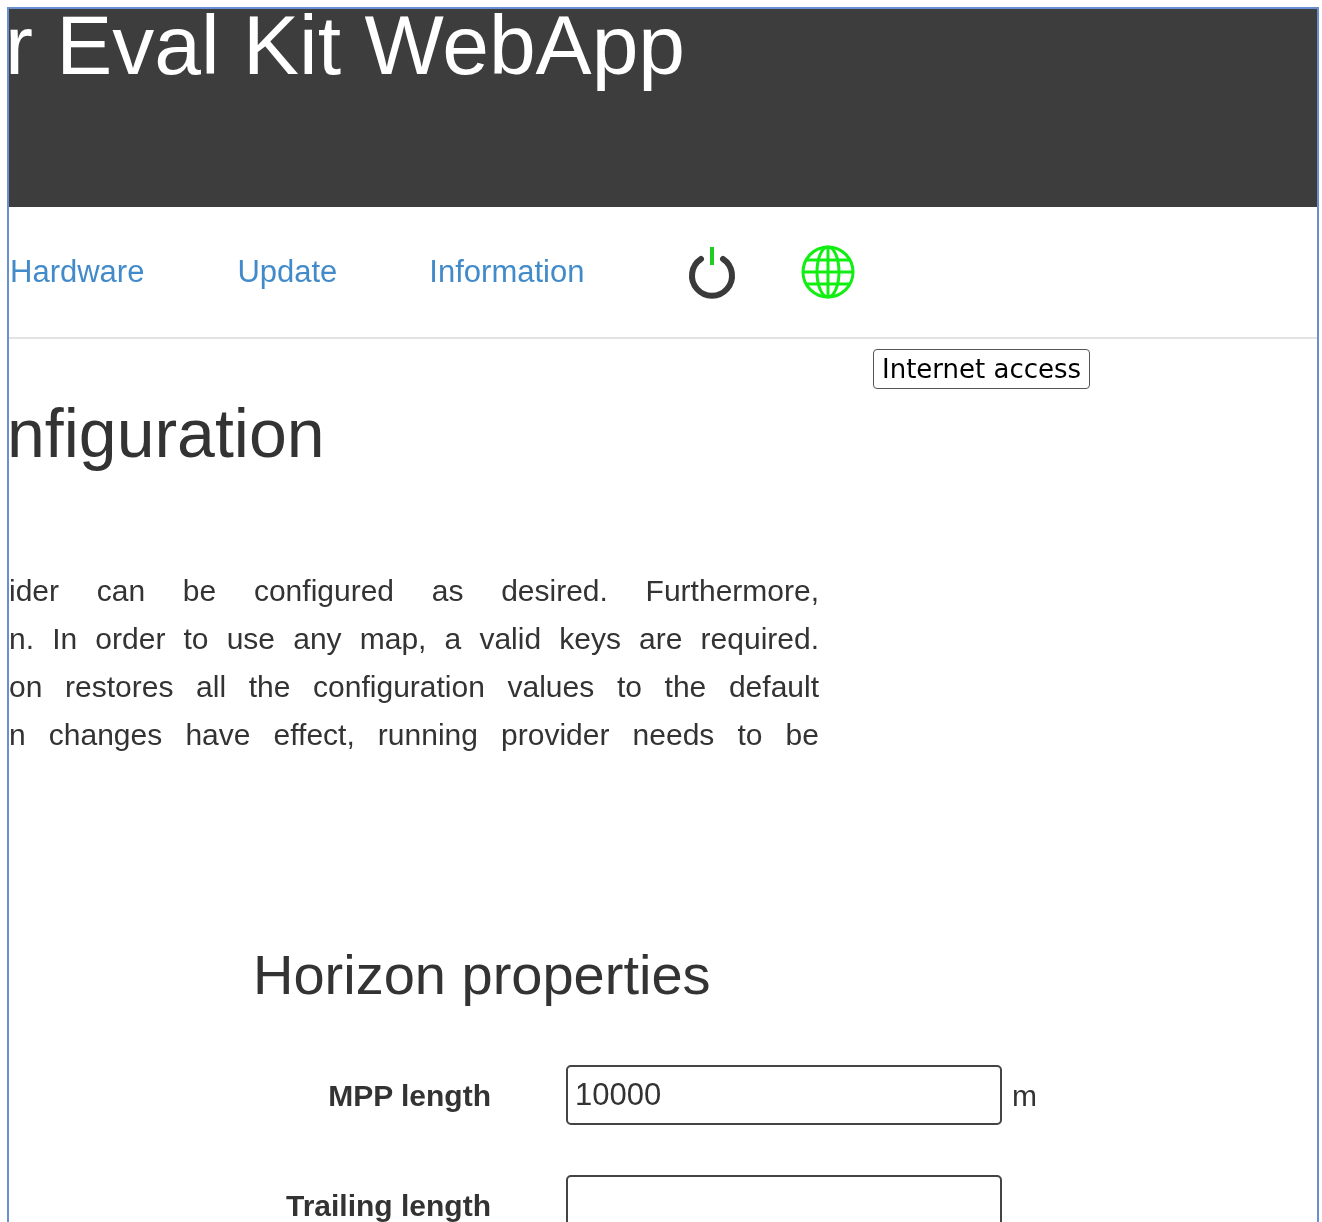 The width and height of the screenshot is (1322, 1222). What do you see at coordinates (1024, 1095) in the screenshot?
I see `unit-label: m` at bounding box center [1024, 1095].